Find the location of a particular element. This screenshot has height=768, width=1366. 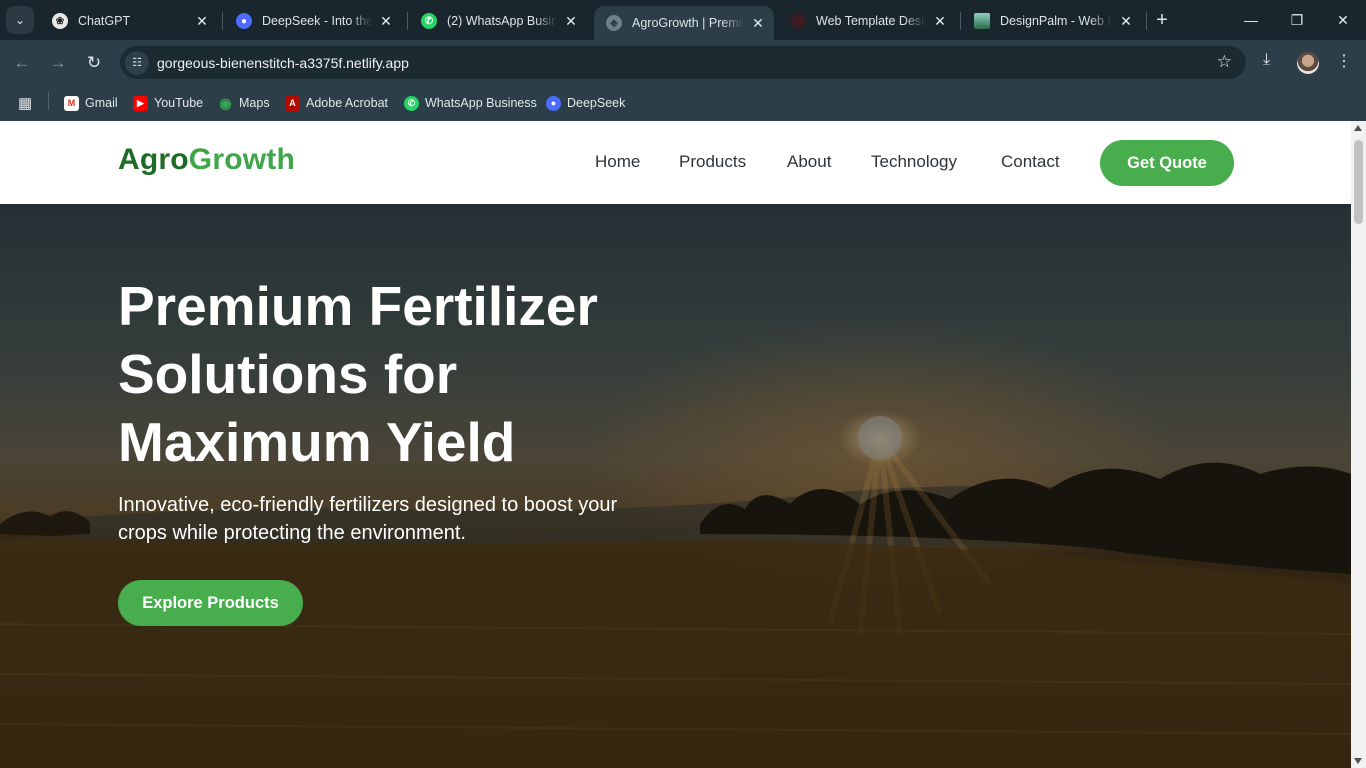

chevron-down-icon: ⌄ is located at coordinates (20, 20).